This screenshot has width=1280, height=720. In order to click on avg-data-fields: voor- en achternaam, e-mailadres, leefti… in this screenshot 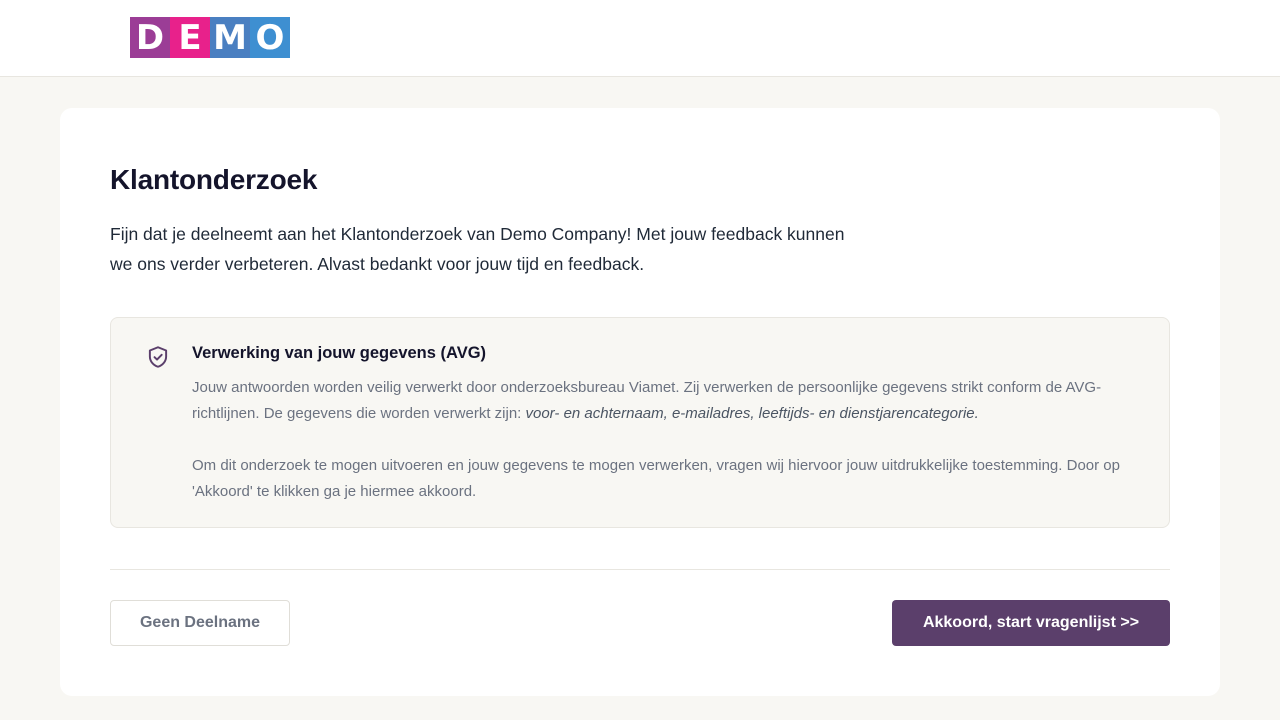, I will do `click(752, 413)`.